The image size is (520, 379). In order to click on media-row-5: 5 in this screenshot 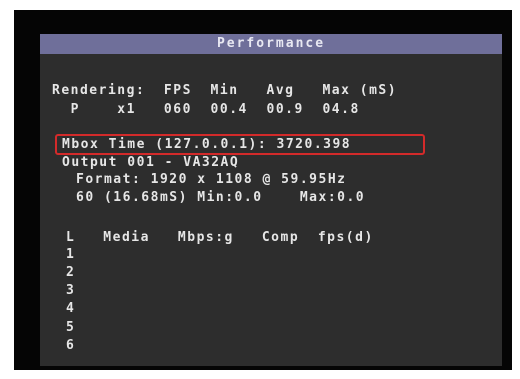, I will do `click(71, 327)`.